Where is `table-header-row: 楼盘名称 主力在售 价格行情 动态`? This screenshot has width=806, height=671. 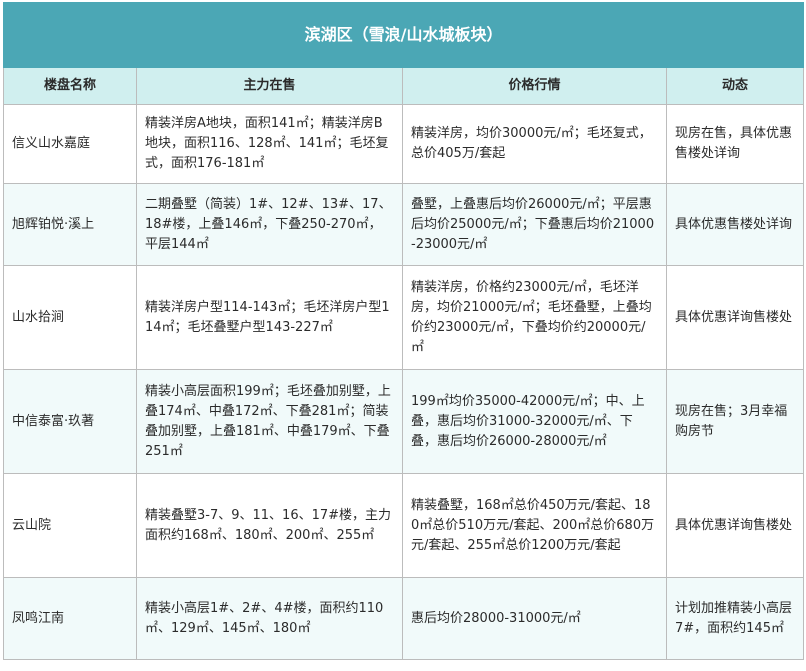 table-header-row: 楼盘名称 主力在售 价格行情 动态 is located at coordinates (404, 86).